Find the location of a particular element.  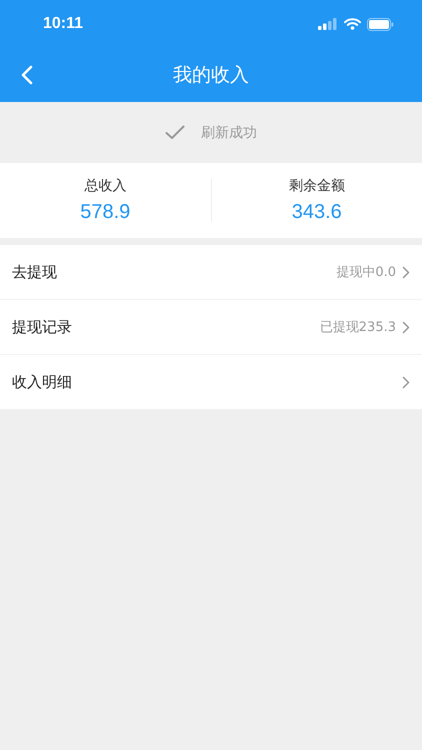

summary-label: 总收入 is located at coordinates (105, 186).